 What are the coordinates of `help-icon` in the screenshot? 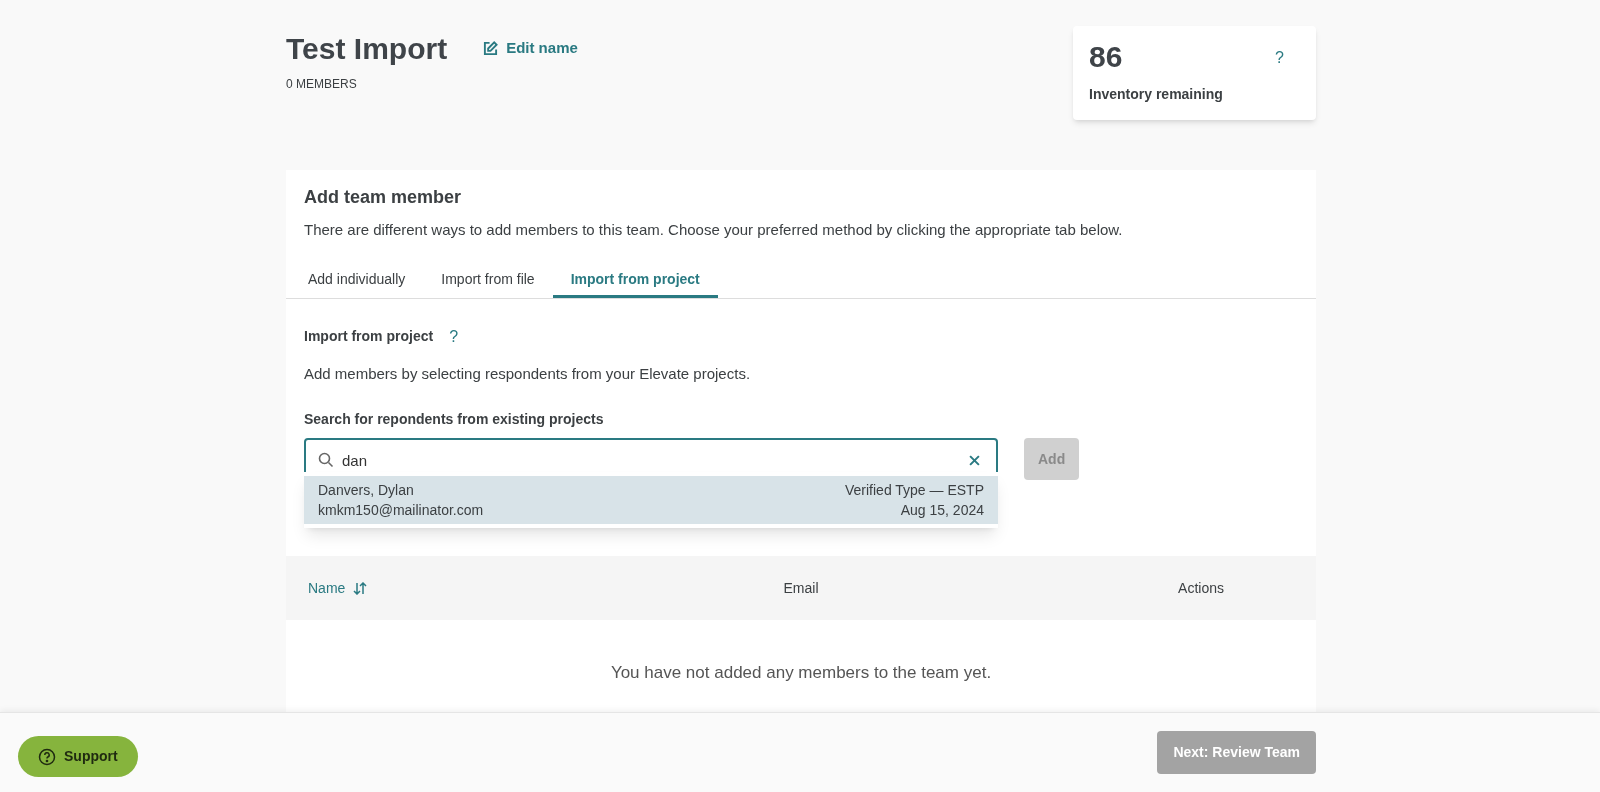 It's located at (47, 756).